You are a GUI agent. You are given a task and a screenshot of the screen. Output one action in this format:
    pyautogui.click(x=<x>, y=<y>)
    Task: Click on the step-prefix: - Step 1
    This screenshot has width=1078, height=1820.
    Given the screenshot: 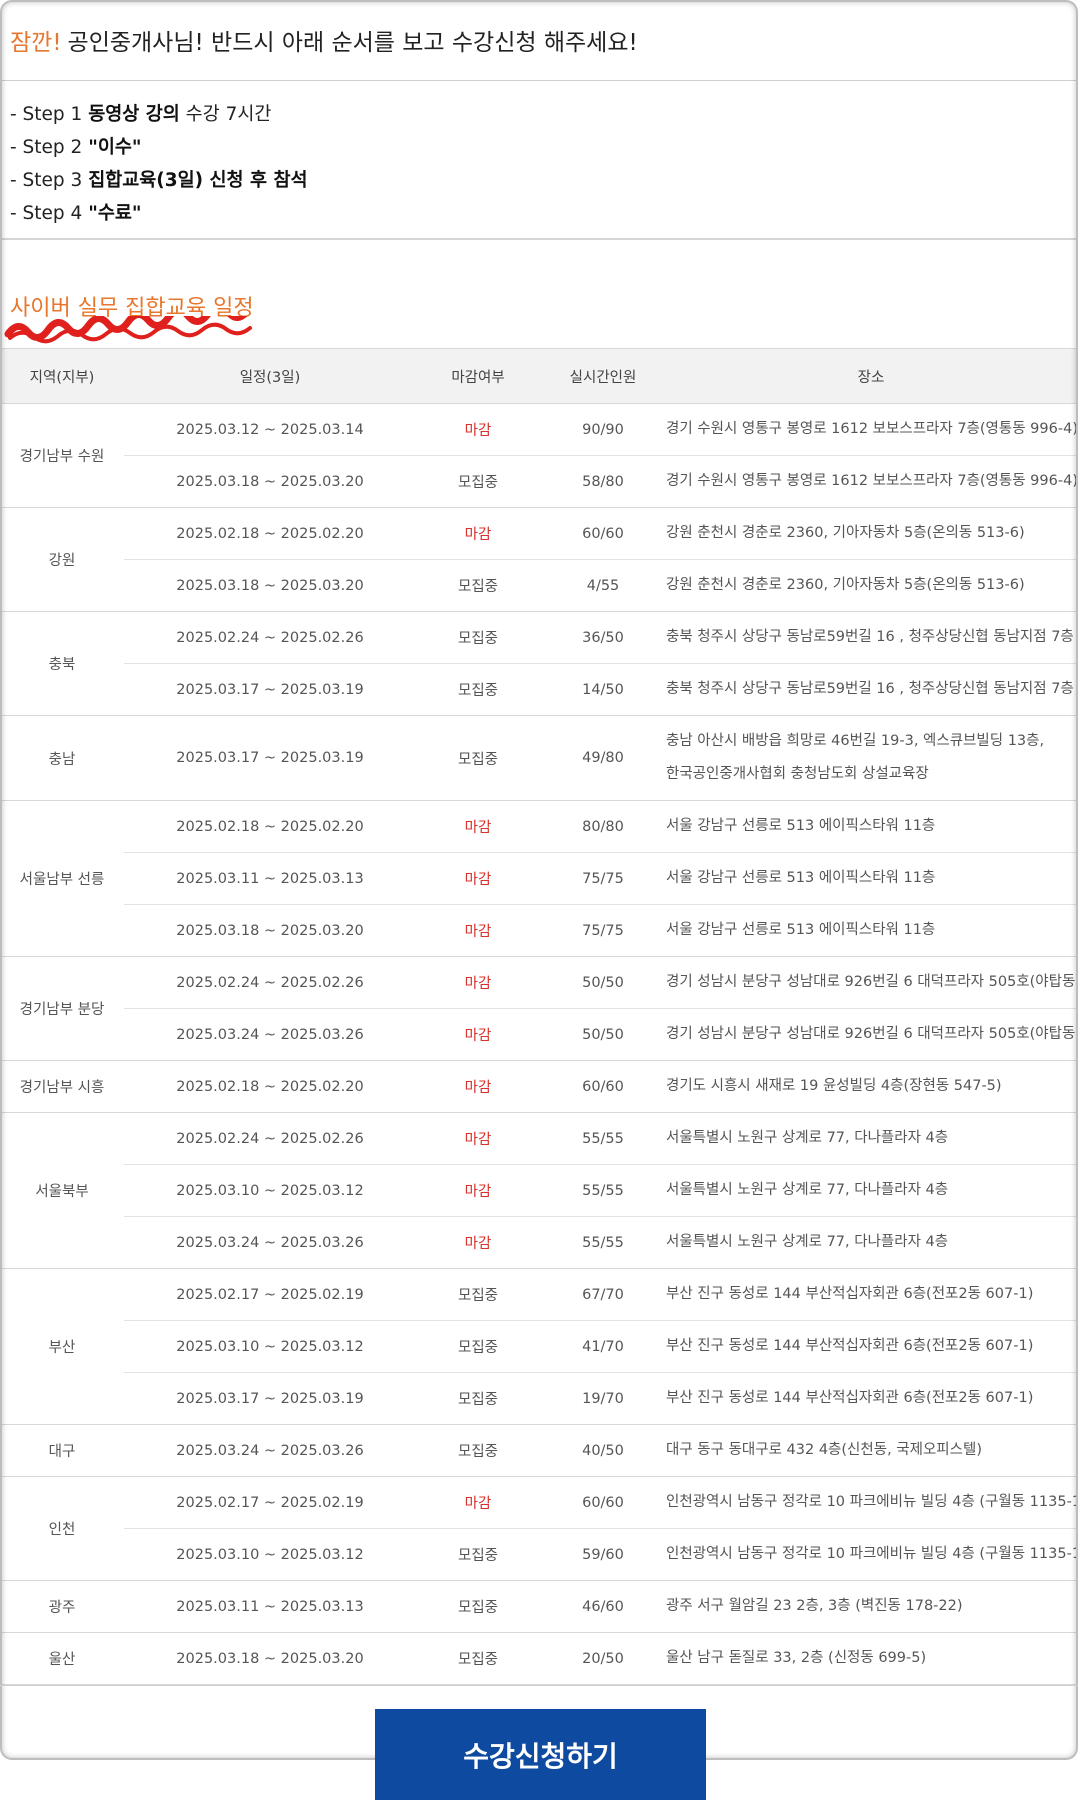 What is the action you would take?
    pyautogui.click(x=49, y=114)
    